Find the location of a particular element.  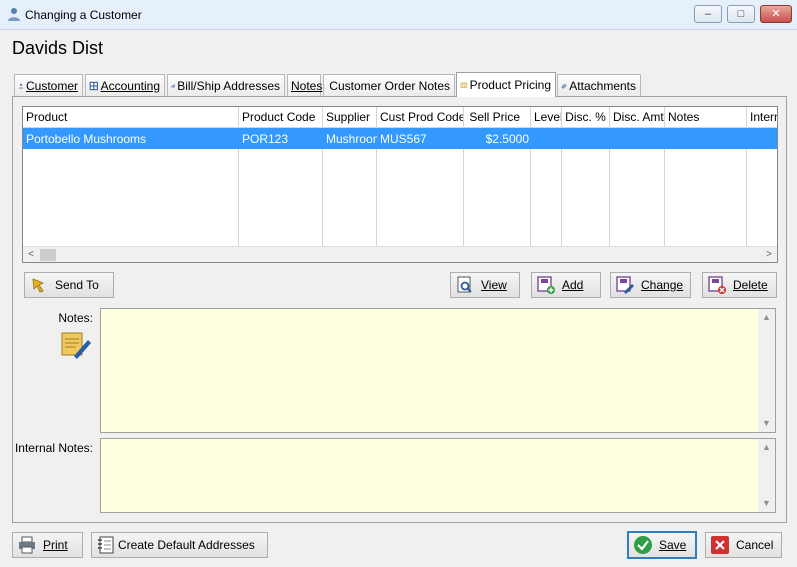

window-title: Changing a Customer is located at coordinates (83, 15).